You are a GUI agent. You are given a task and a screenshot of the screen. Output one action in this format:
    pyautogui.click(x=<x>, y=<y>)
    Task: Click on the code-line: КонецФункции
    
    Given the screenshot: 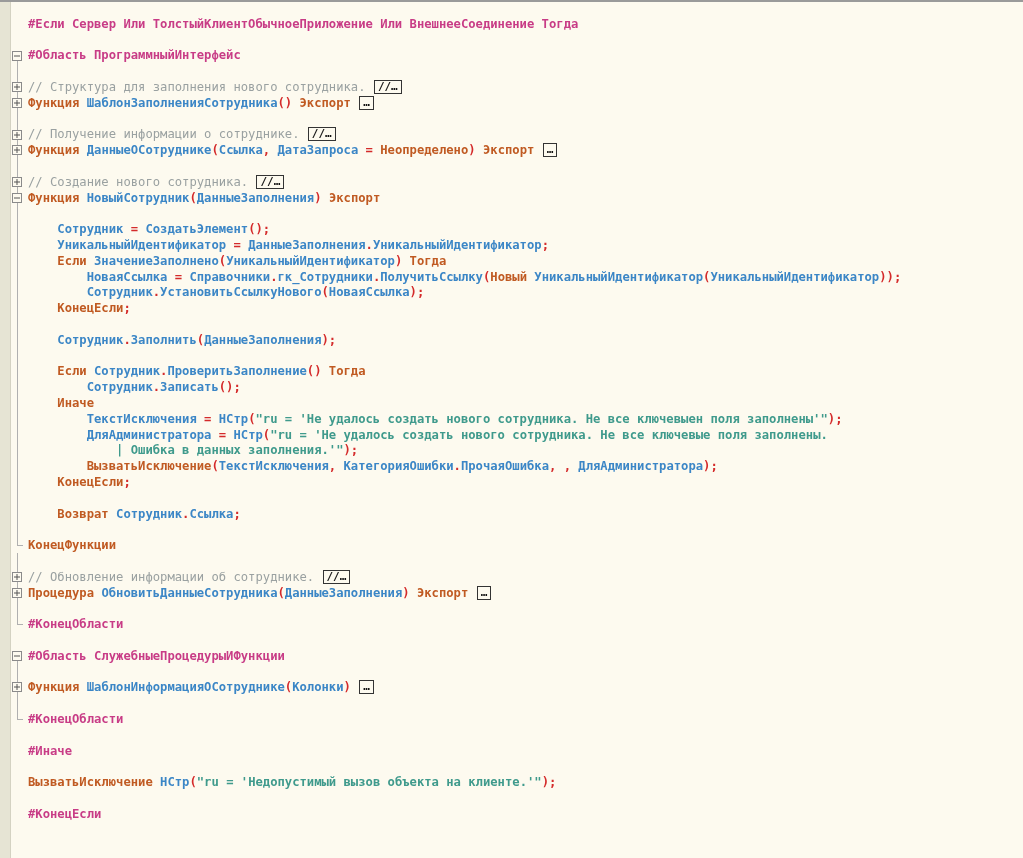 What is the action you would take?
    pyautogui.click(x=72, y=545)
    